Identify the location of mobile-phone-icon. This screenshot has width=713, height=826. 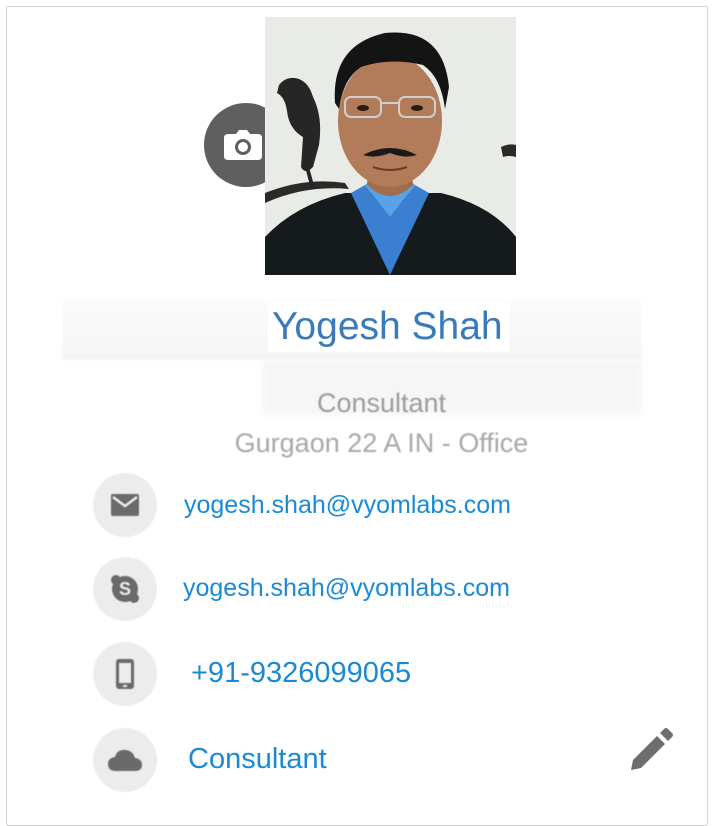
(125, 674).